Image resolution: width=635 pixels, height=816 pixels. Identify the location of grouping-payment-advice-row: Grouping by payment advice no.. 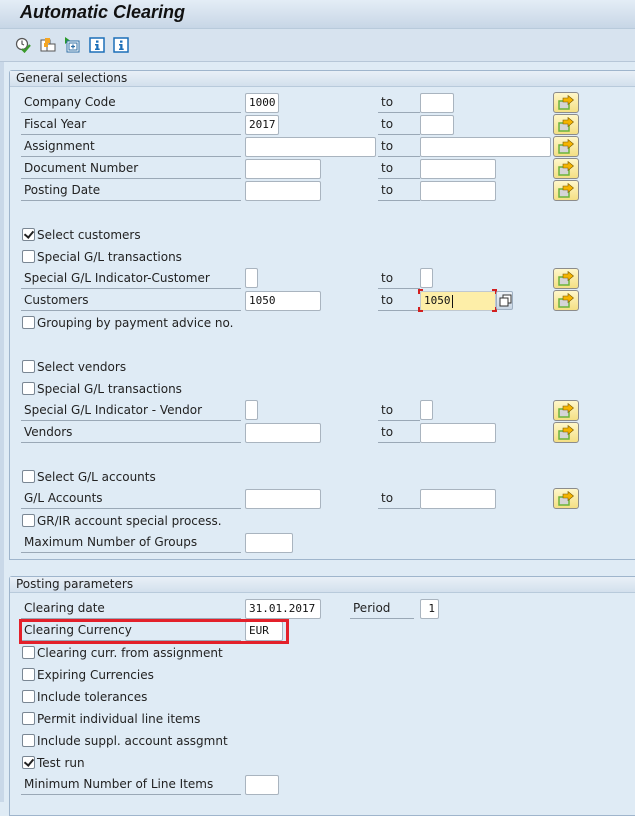
(127, 323).